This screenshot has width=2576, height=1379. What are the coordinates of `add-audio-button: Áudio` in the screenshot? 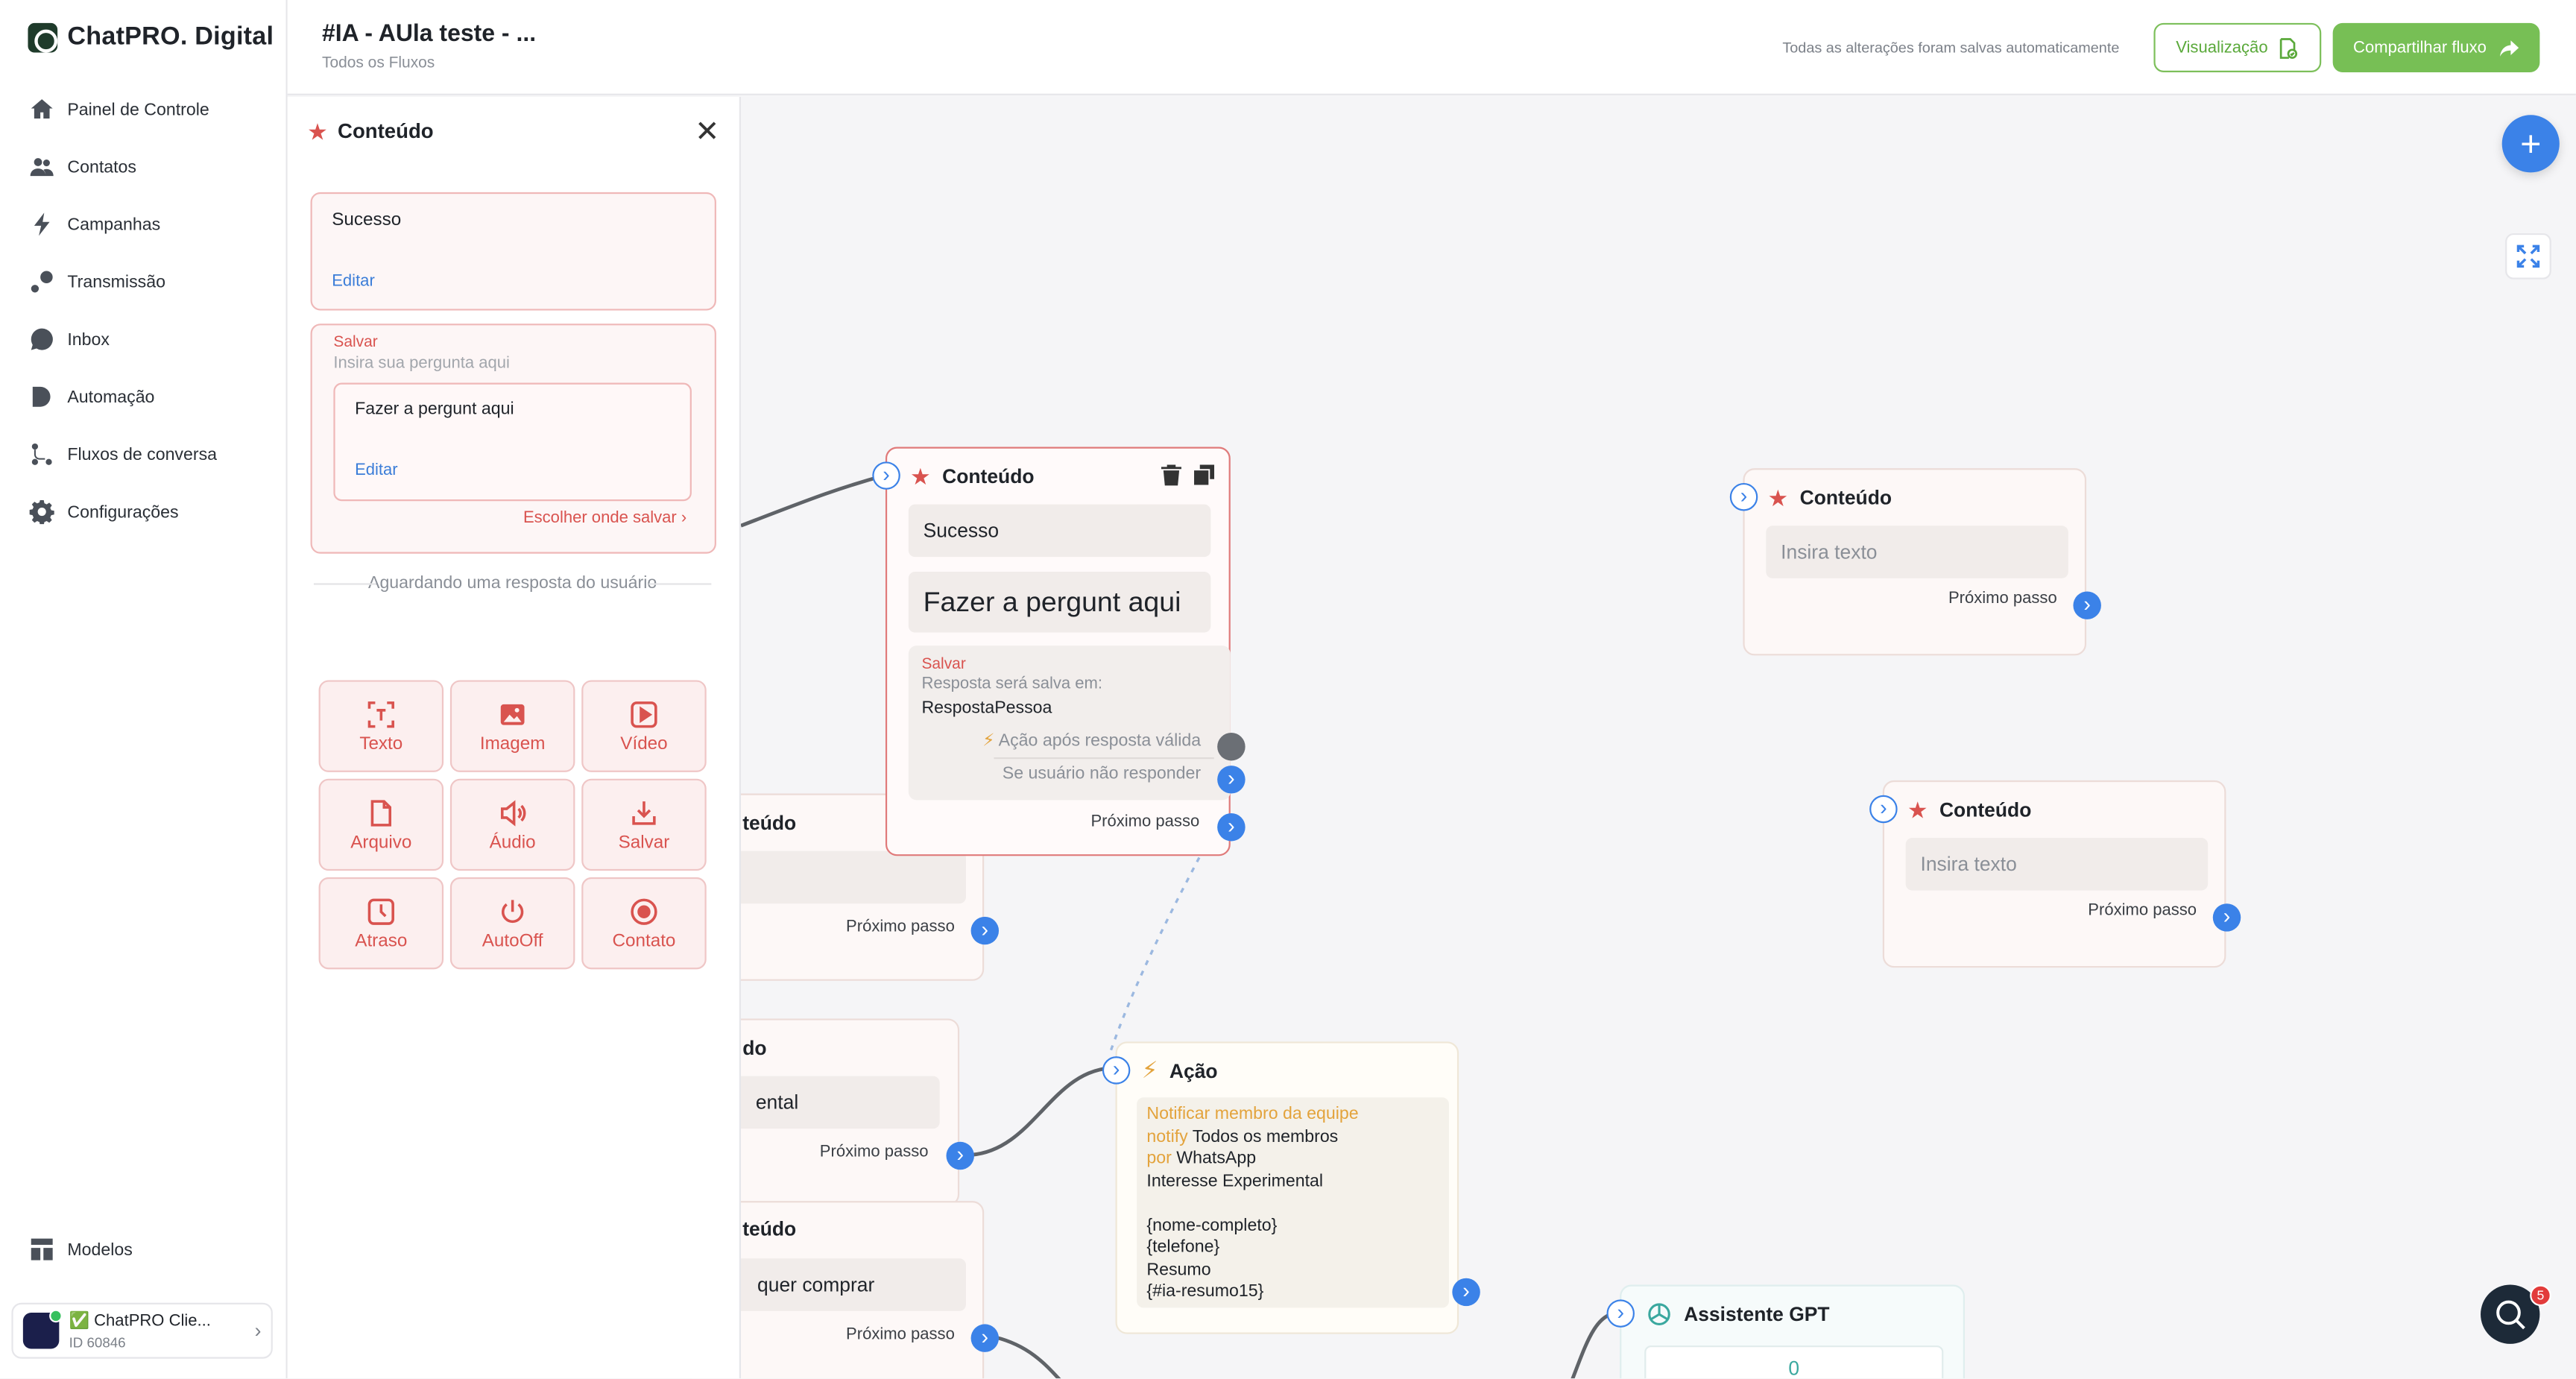 It's located at (512, 824).